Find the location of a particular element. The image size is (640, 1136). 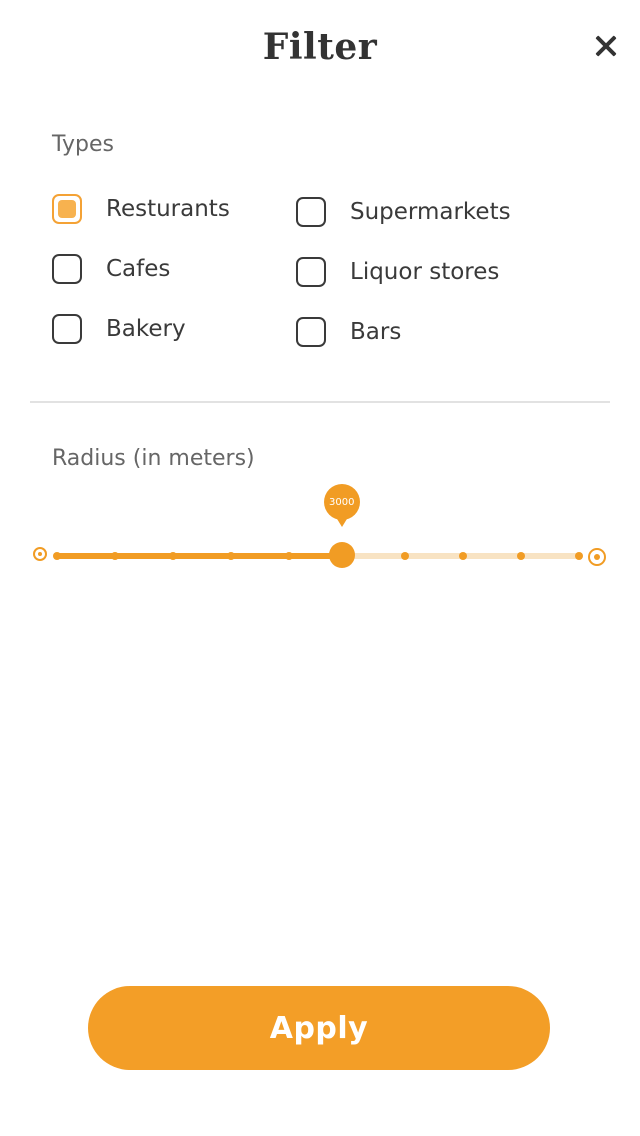

close-icon is located at coordinates (606, 46).